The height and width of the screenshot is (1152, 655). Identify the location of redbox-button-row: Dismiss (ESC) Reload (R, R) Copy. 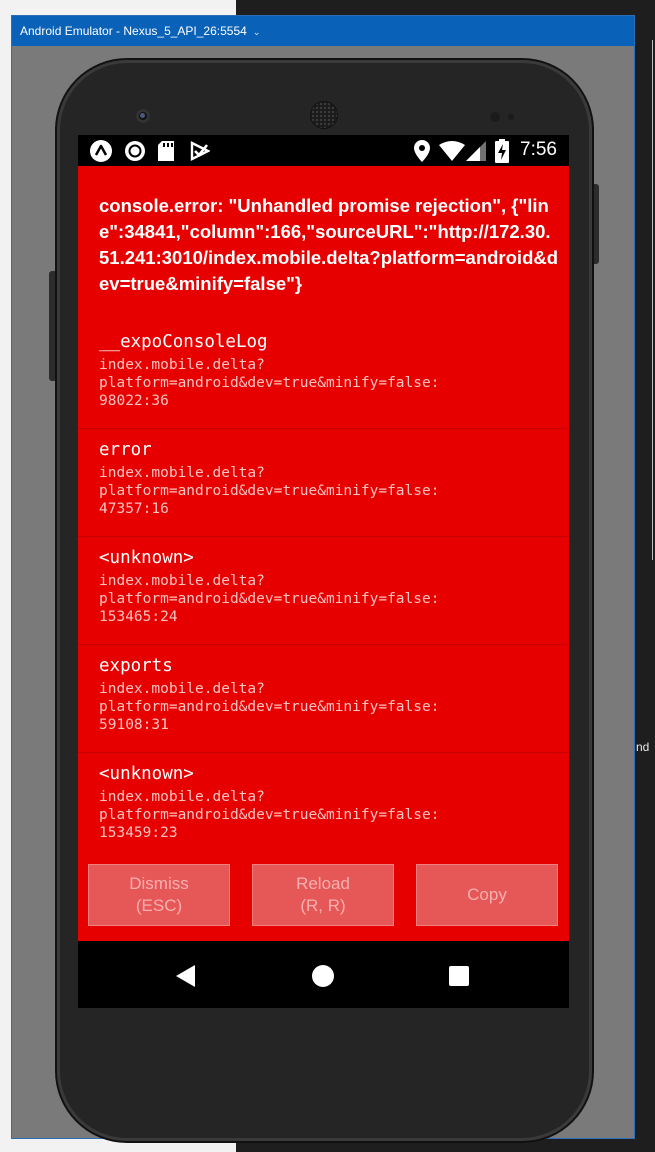
(323, 896).